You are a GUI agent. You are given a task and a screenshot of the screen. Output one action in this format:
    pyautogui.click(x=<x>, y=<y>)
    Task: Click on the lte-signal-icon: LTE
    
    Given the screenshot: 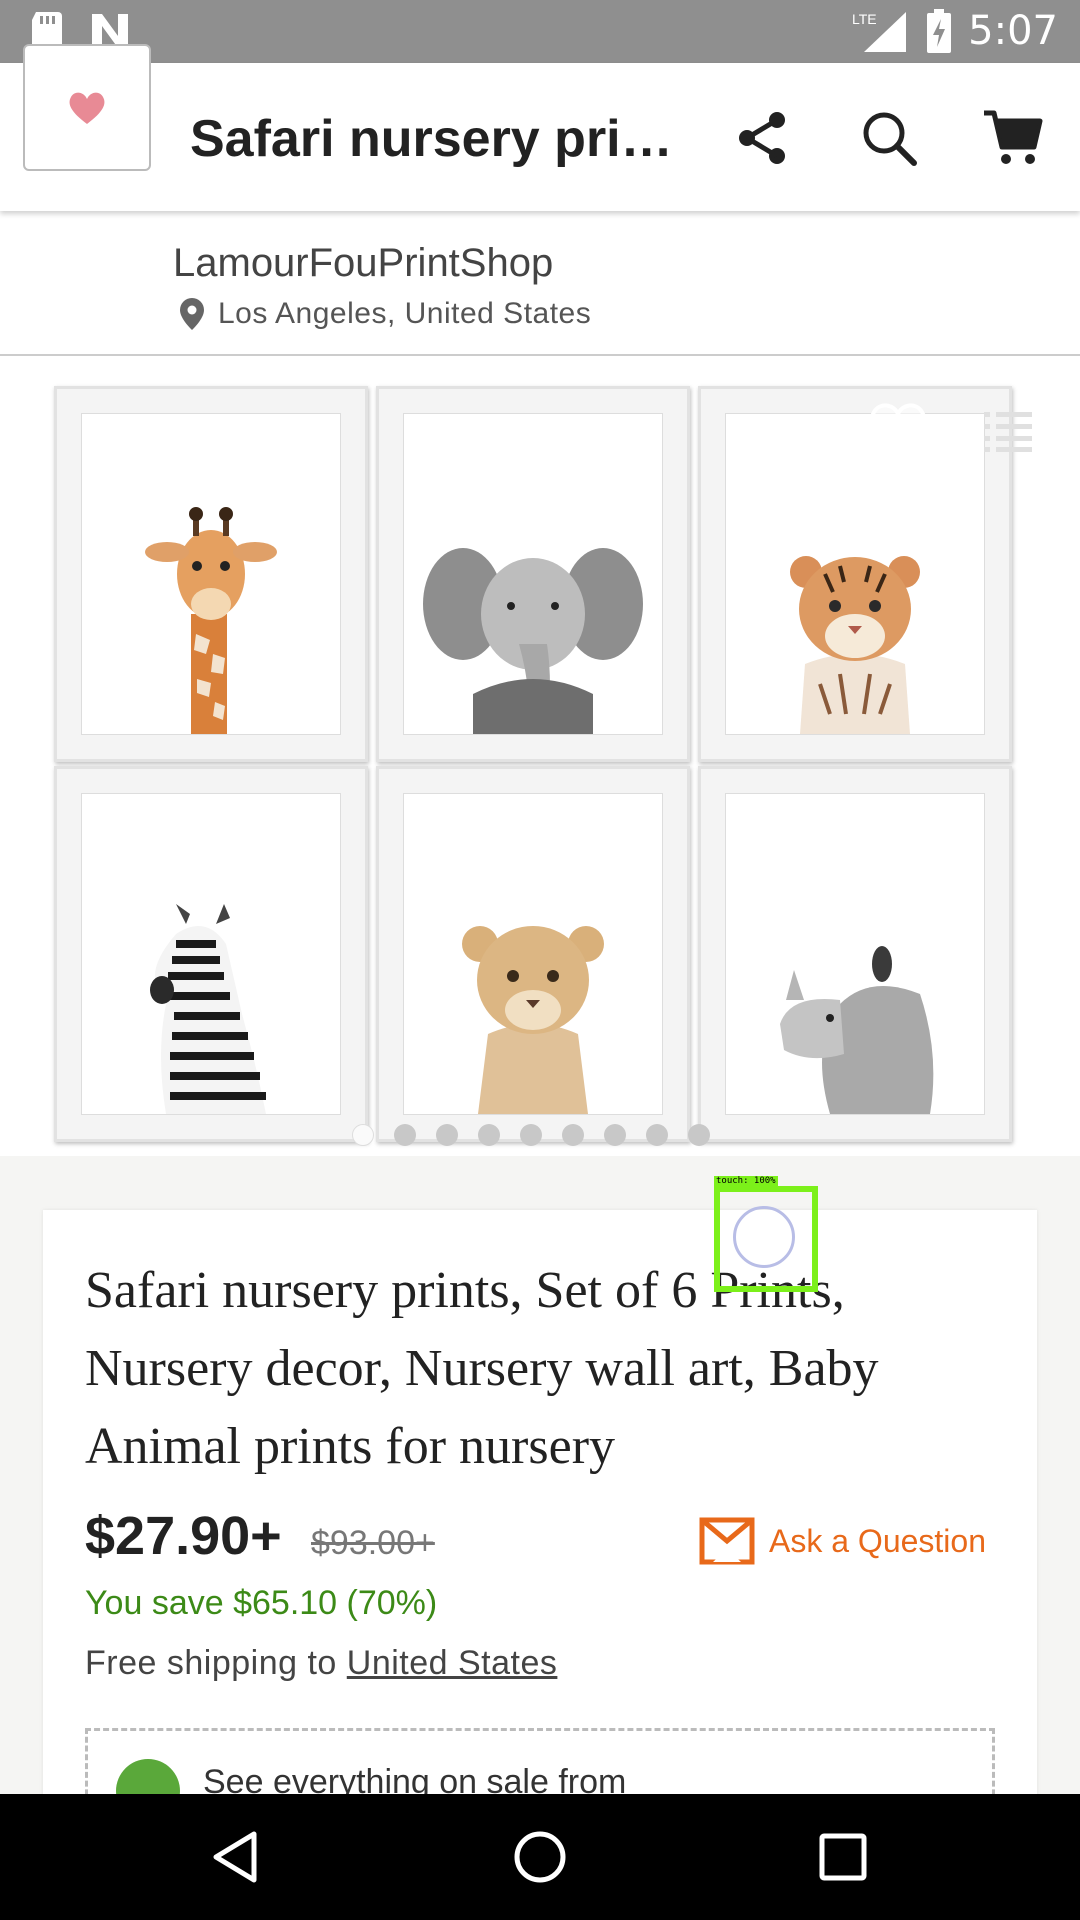 What is the action you would take?
    pyautogui.click(x=879, y=31)
    